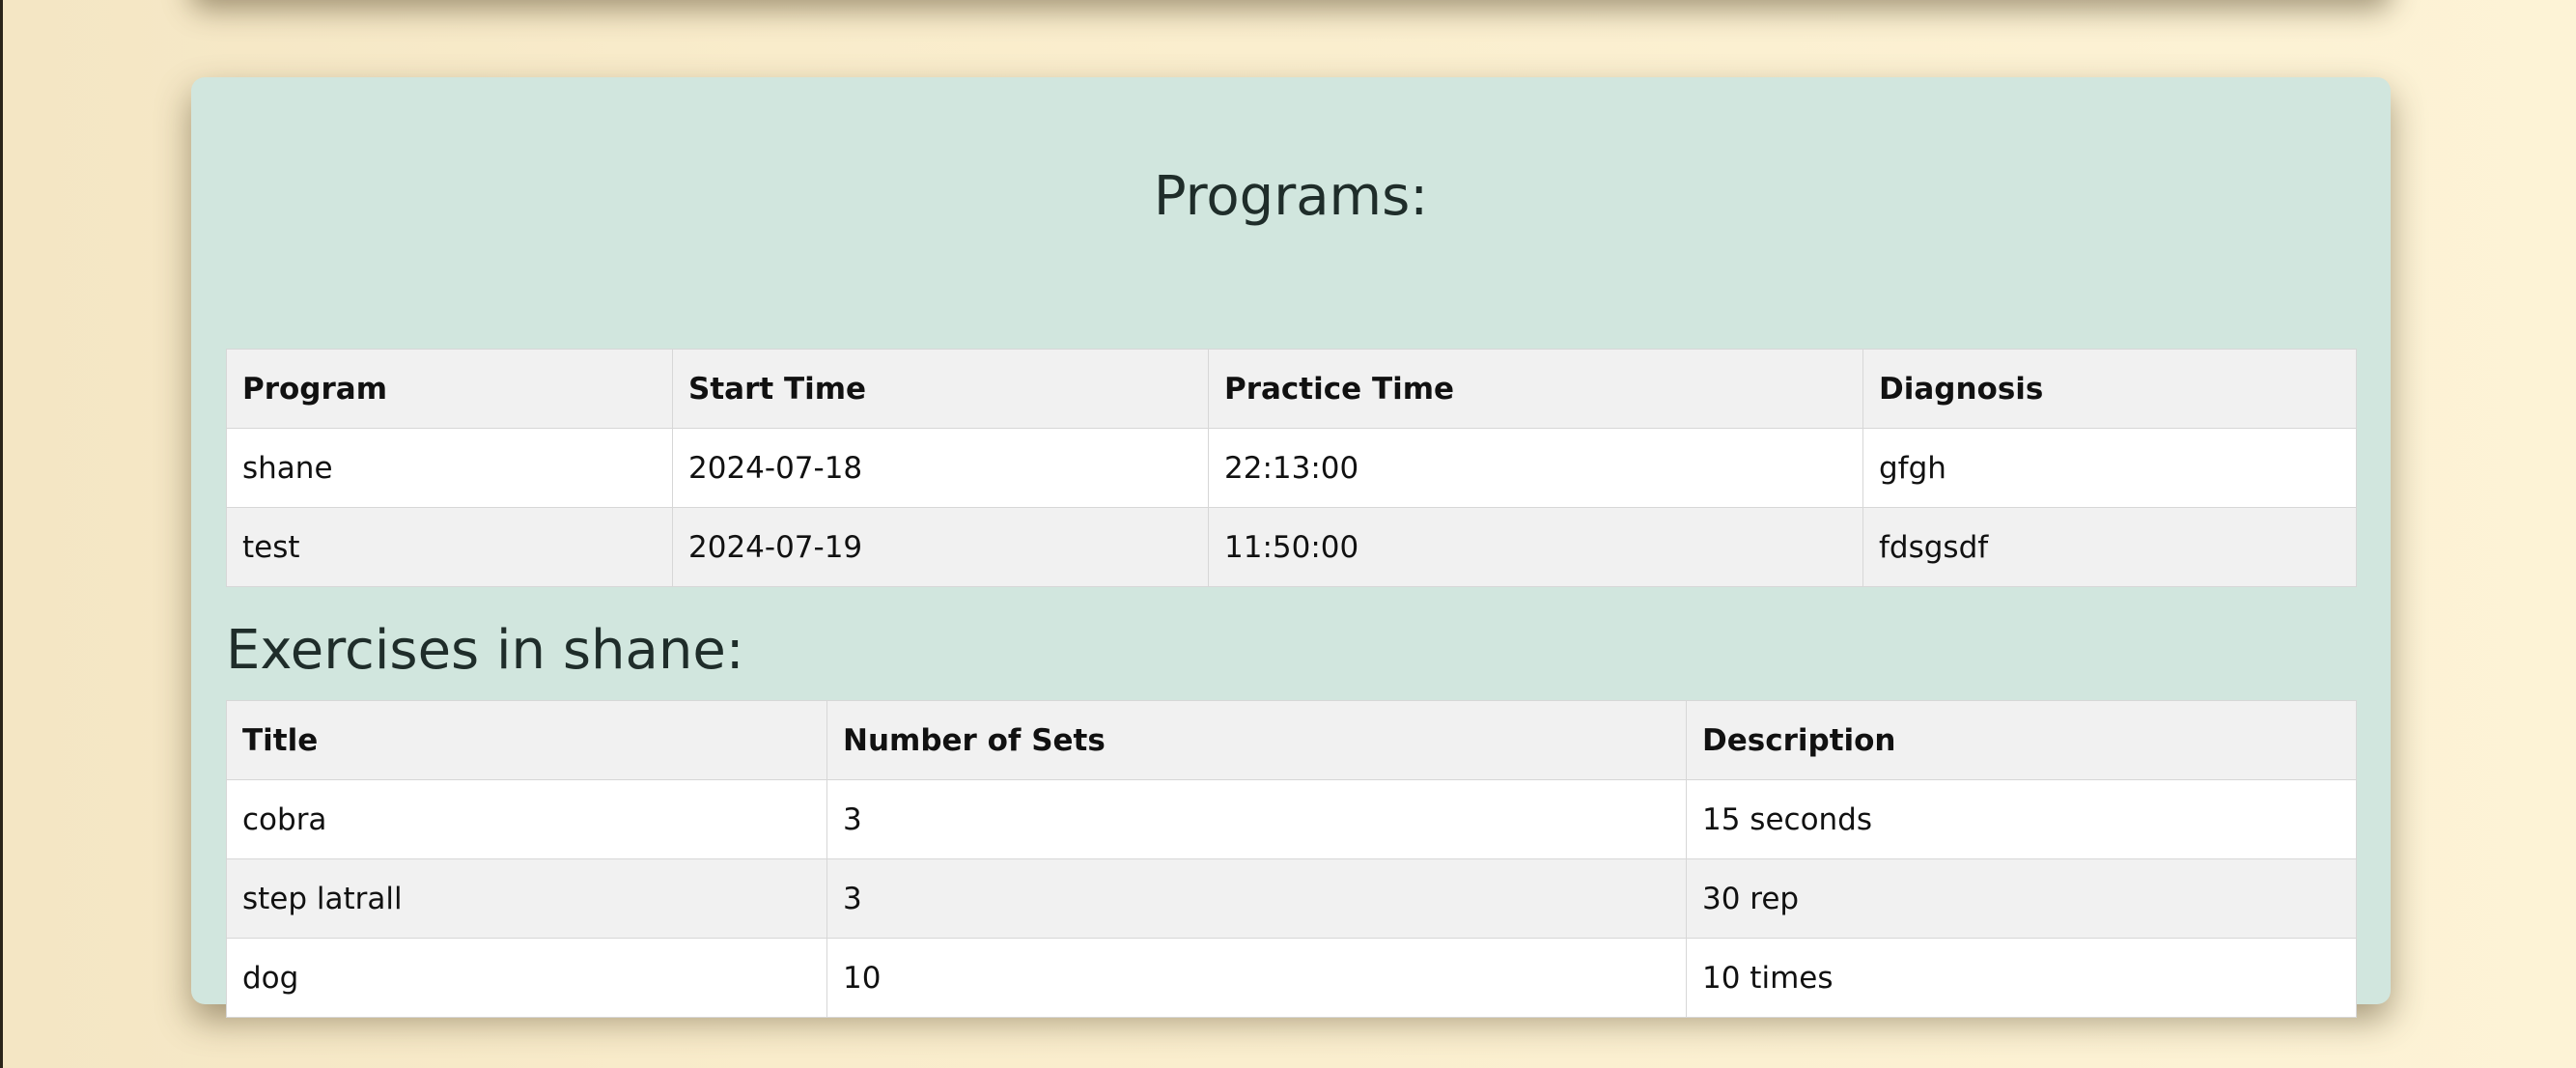 This screenshot has width=2576, height=1068. Describe the element at coordinates (2022, 978) in the screenshot. I see `description-cell: 10 times` at that location.